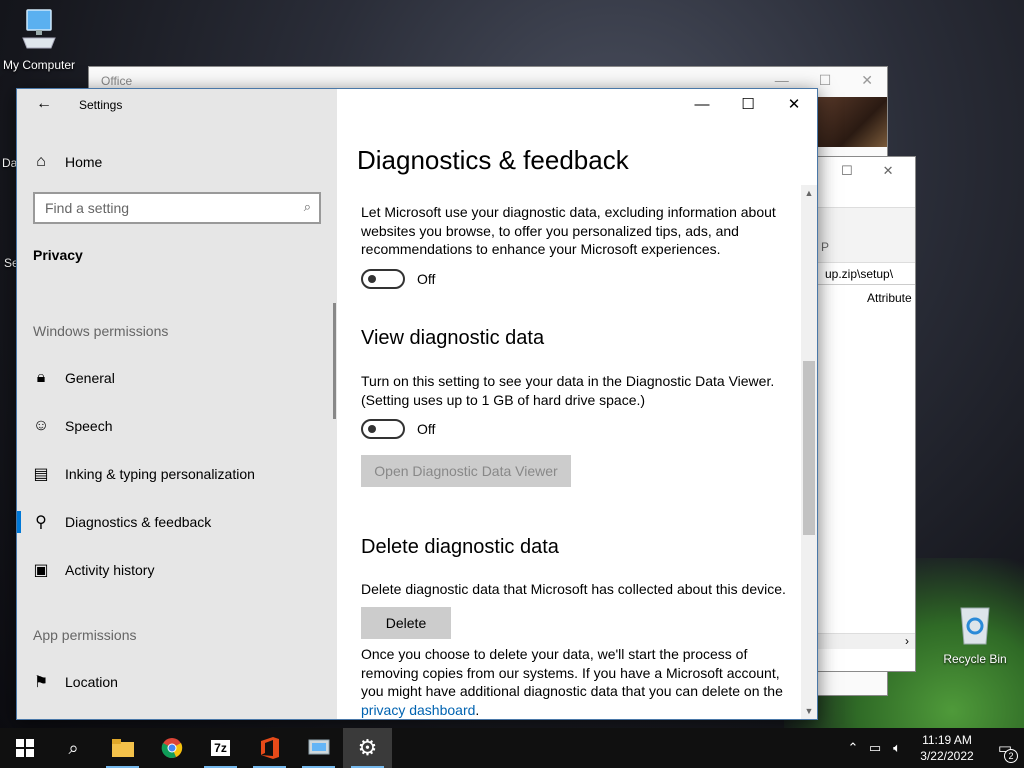  Describe the element at coordinates (809, 711) in the screenshot. I see `scroll-down-icon: ▼` at that location.